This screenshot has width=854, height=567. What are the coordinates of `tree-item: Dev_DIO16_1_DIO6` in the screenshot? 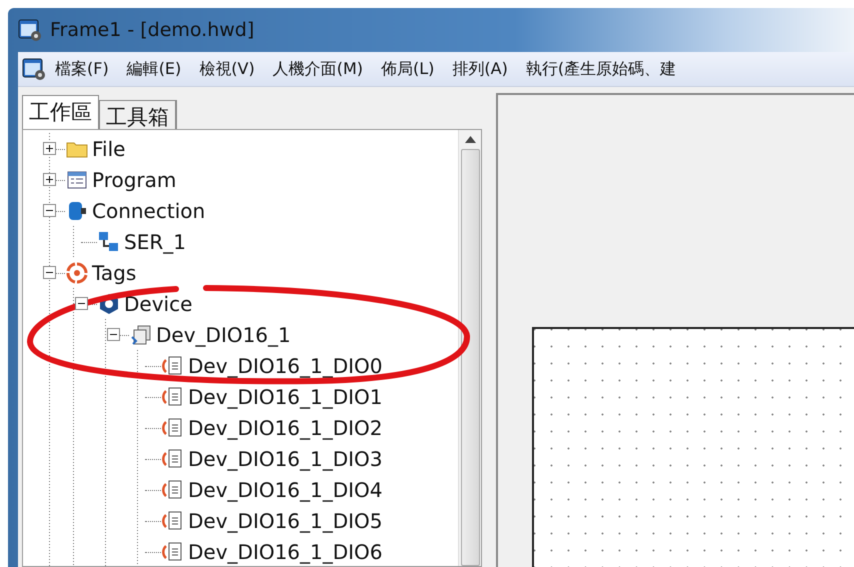 It's located at (285, 552).